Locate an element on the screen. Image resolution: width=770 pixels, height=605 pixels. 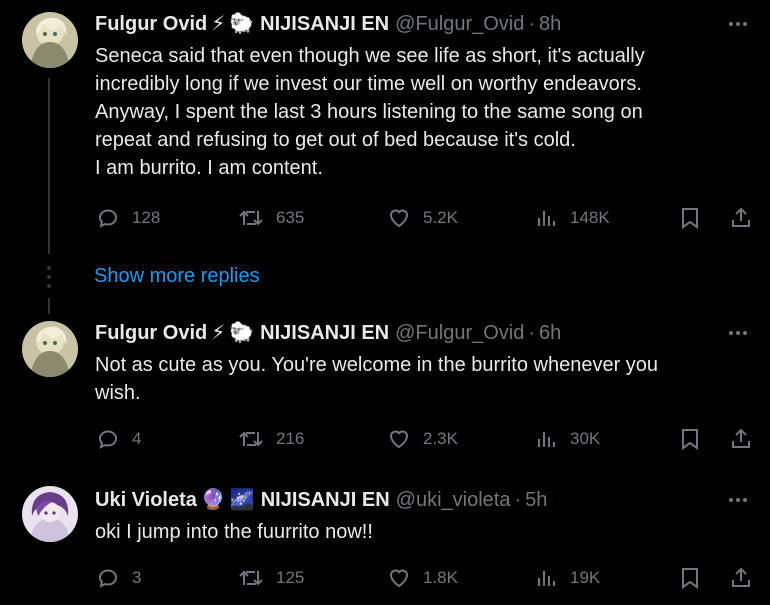
show-more-replies-link: Show more replies is located at coordinates (177, 276).